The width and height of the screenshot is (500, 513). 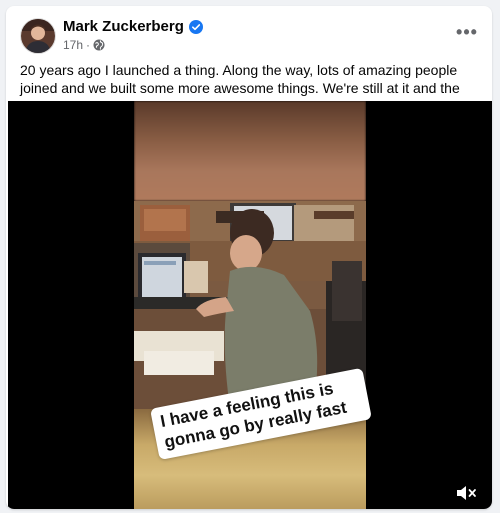 I want to click on more-horizontal-icon: •••, so click(x=467, y=31).